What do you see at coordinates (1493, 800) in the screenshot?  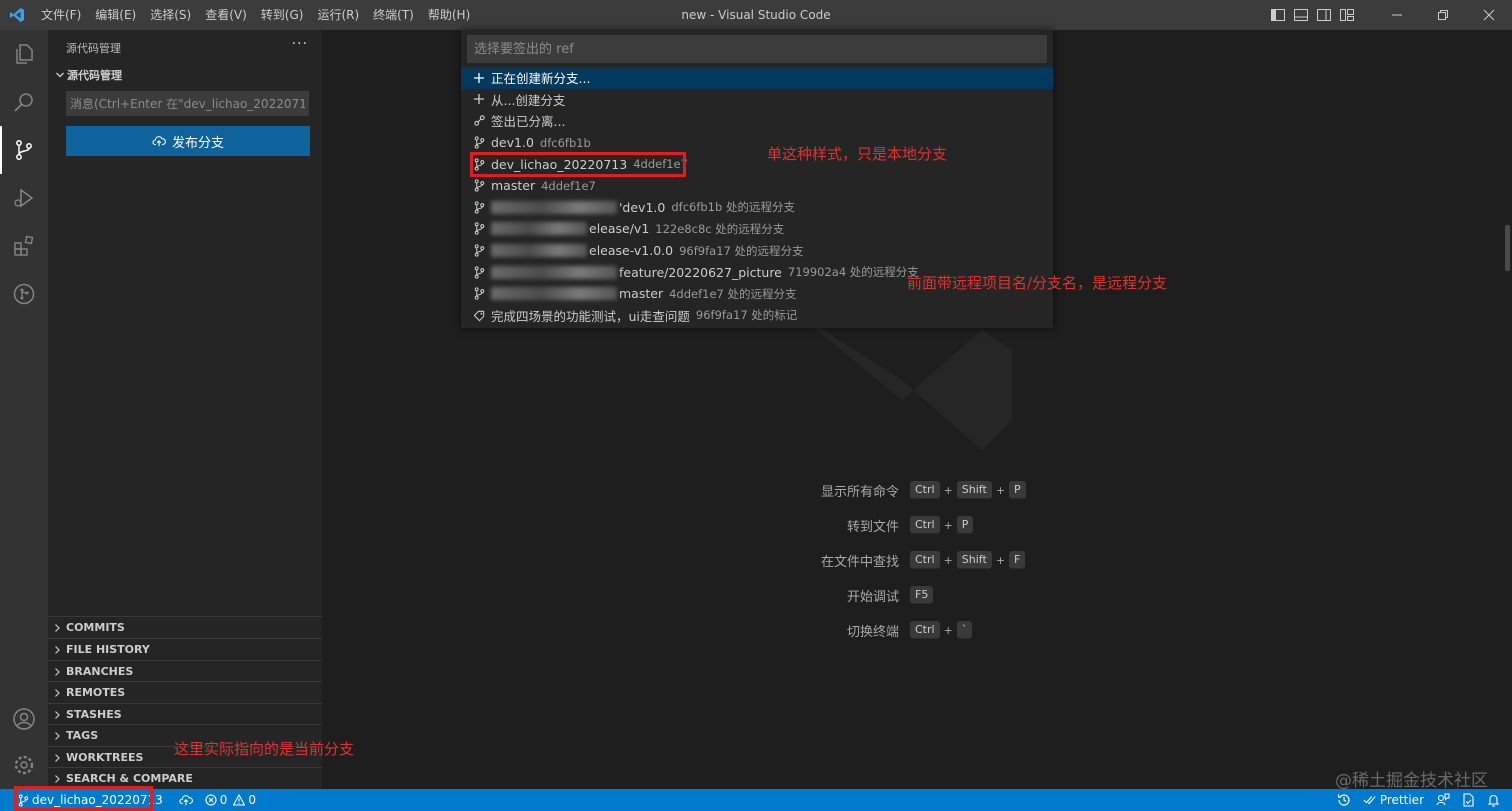 I see `notifications-bell-icon` at bounding box center [1493, 800].